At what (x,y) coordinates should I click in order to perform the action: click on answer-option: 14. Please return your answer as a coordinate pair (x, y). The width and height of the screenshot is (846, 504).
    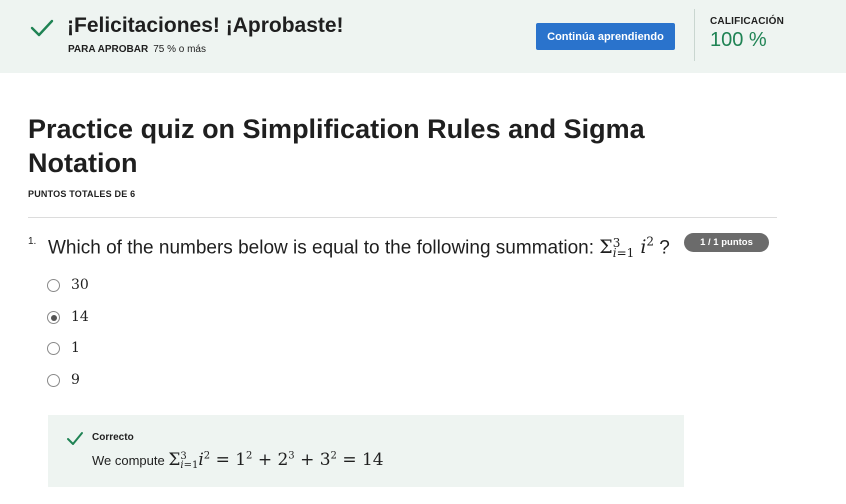
    Looking at the image, I should click on (147, 319).